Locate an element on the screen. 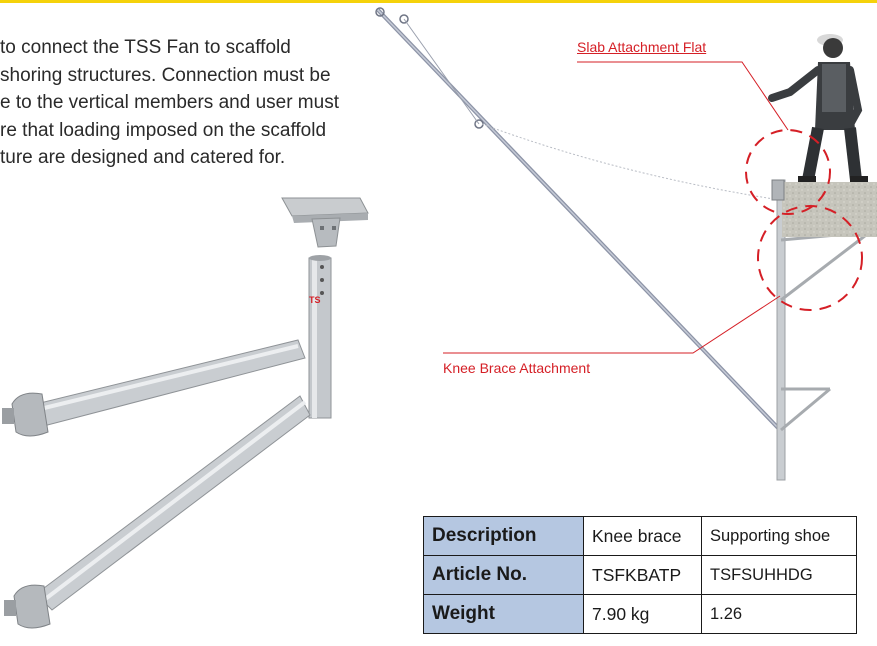  row-header: Weight is located at coordinates (503, 614).